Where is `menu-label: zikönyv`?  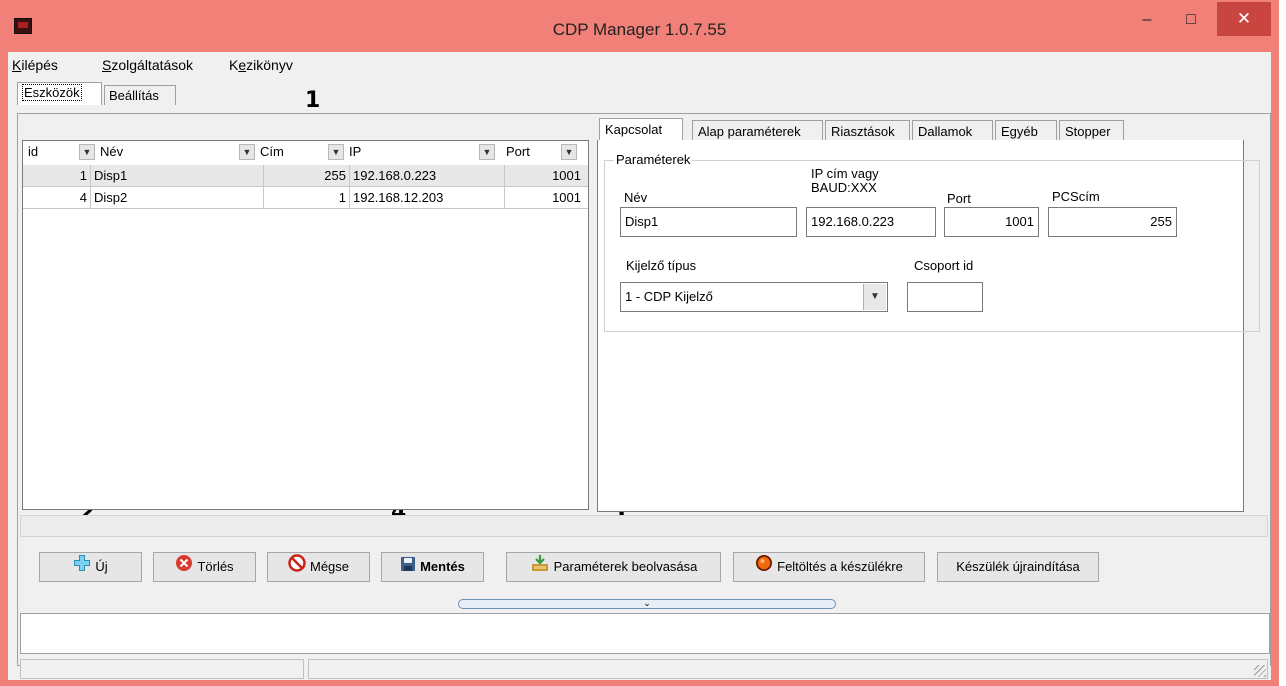 menu-label: zikönyv is located at coordinates (269, 65).